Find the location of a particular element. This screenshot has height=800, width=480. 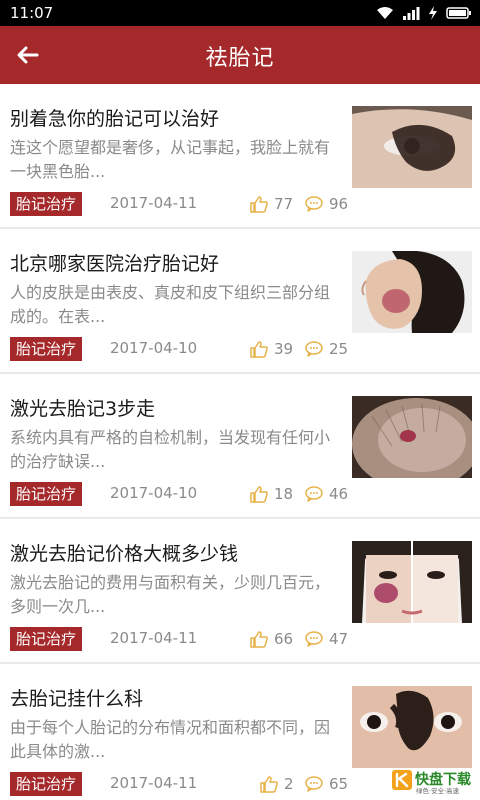

page-title: 祛胎记 is located at coordinates (240, 58).